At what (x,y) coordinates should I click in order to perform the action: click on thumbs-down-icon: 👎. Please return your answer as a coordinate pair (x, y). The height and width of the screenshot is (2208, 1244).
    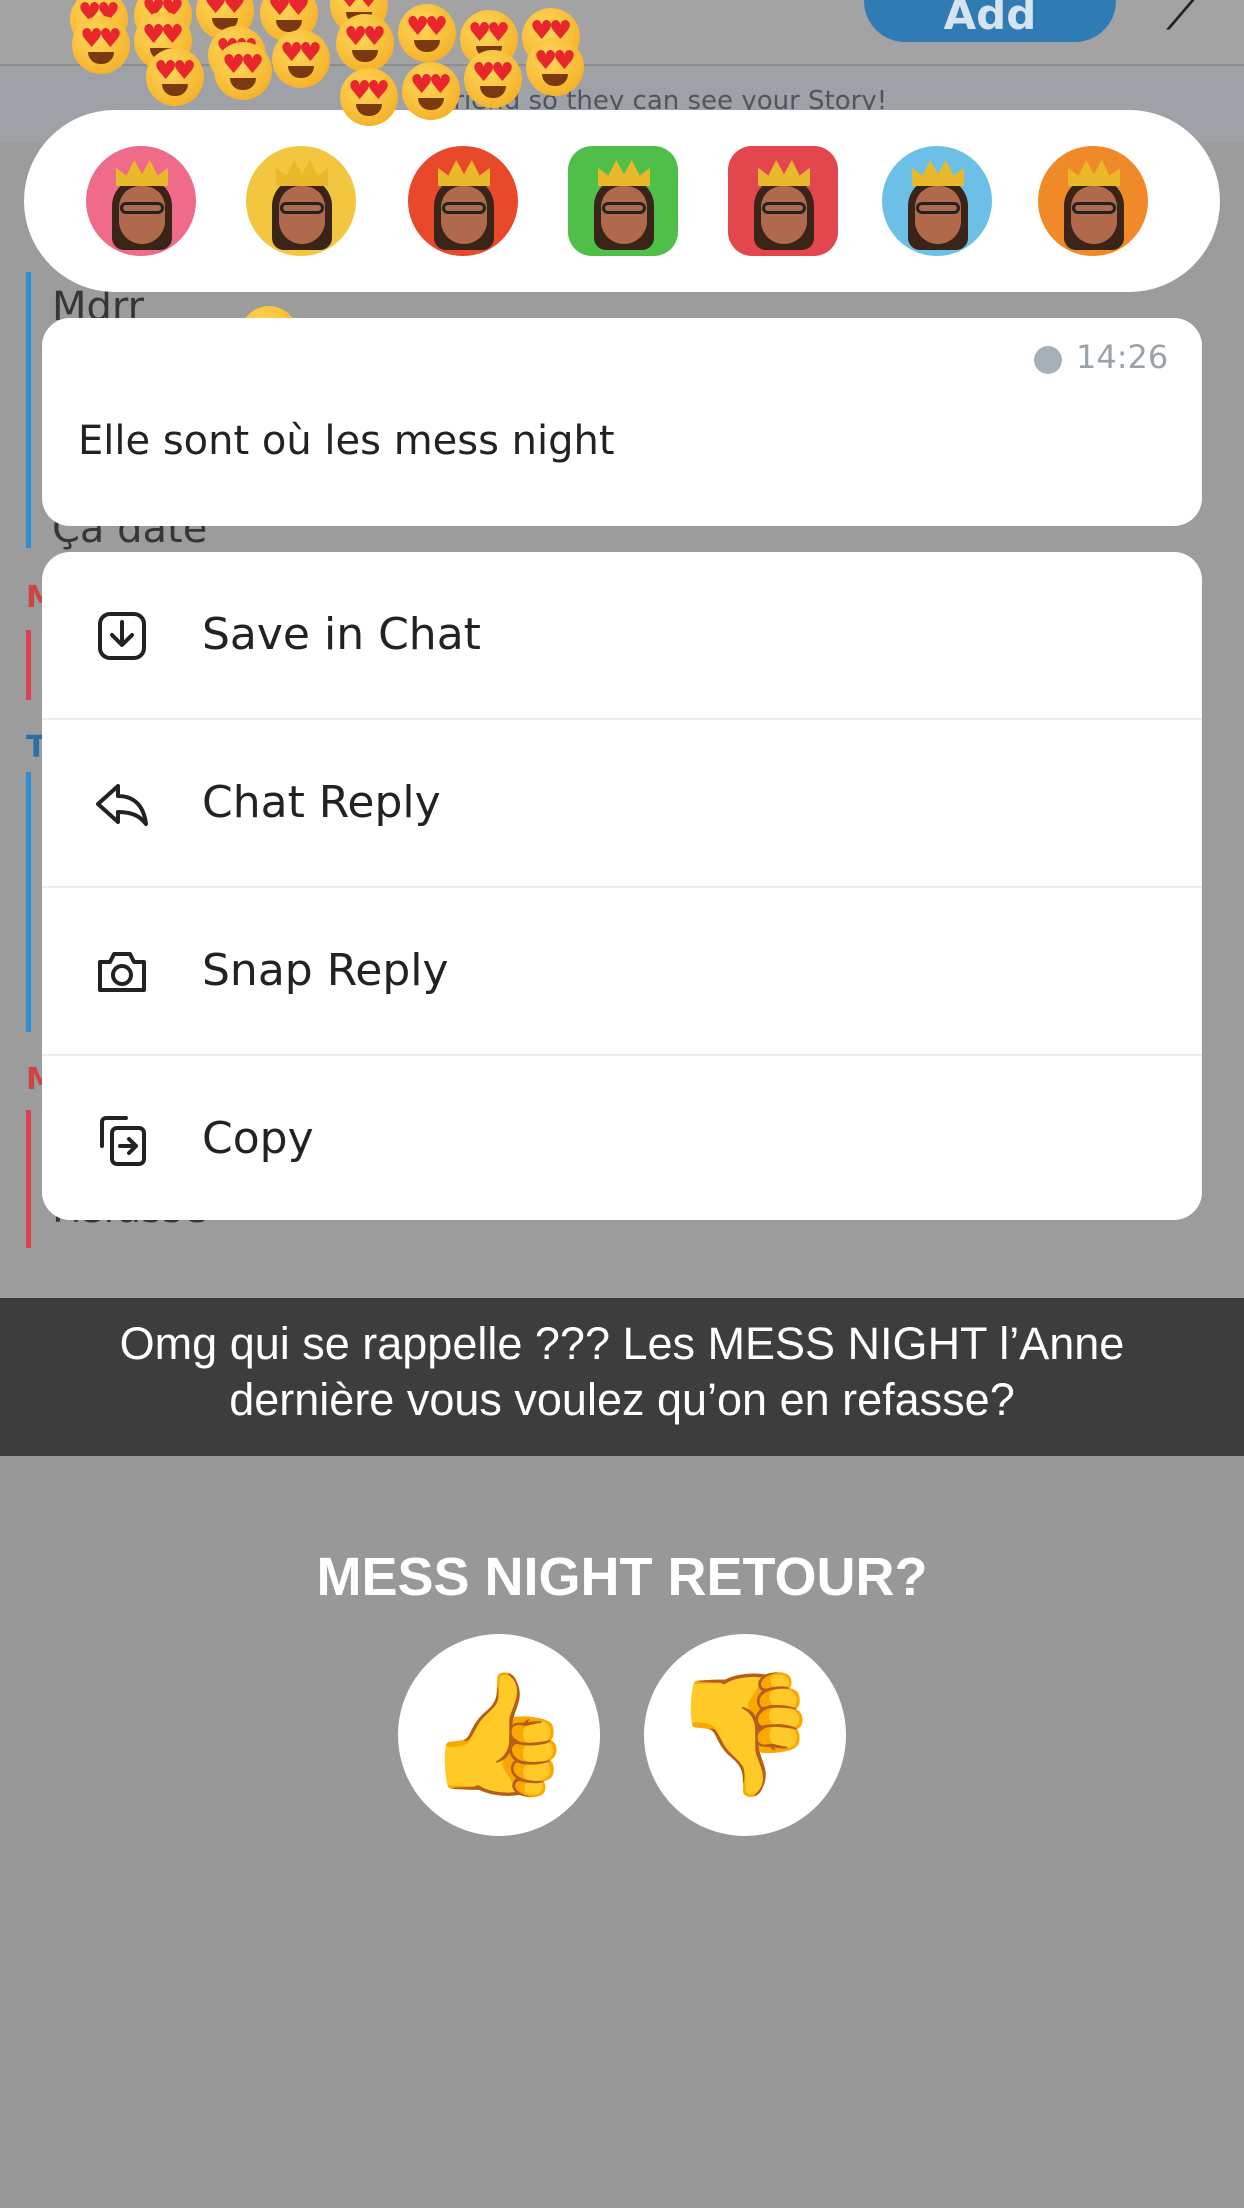
    Looking at the image, I should click on (745, 1734).